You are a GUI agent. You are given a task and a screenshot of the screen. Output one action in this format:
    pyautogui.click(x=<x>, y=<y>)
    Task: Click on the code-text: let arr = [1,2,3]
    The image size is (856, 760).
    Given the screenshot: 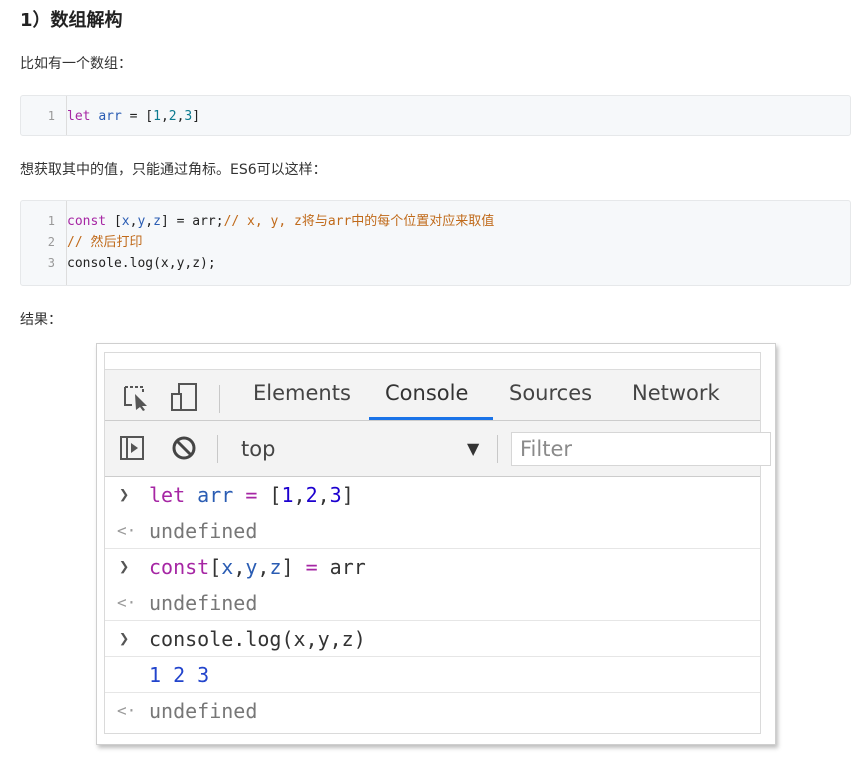 What is the action you would take?
    pyautogui.click(x=133, y=116)
    